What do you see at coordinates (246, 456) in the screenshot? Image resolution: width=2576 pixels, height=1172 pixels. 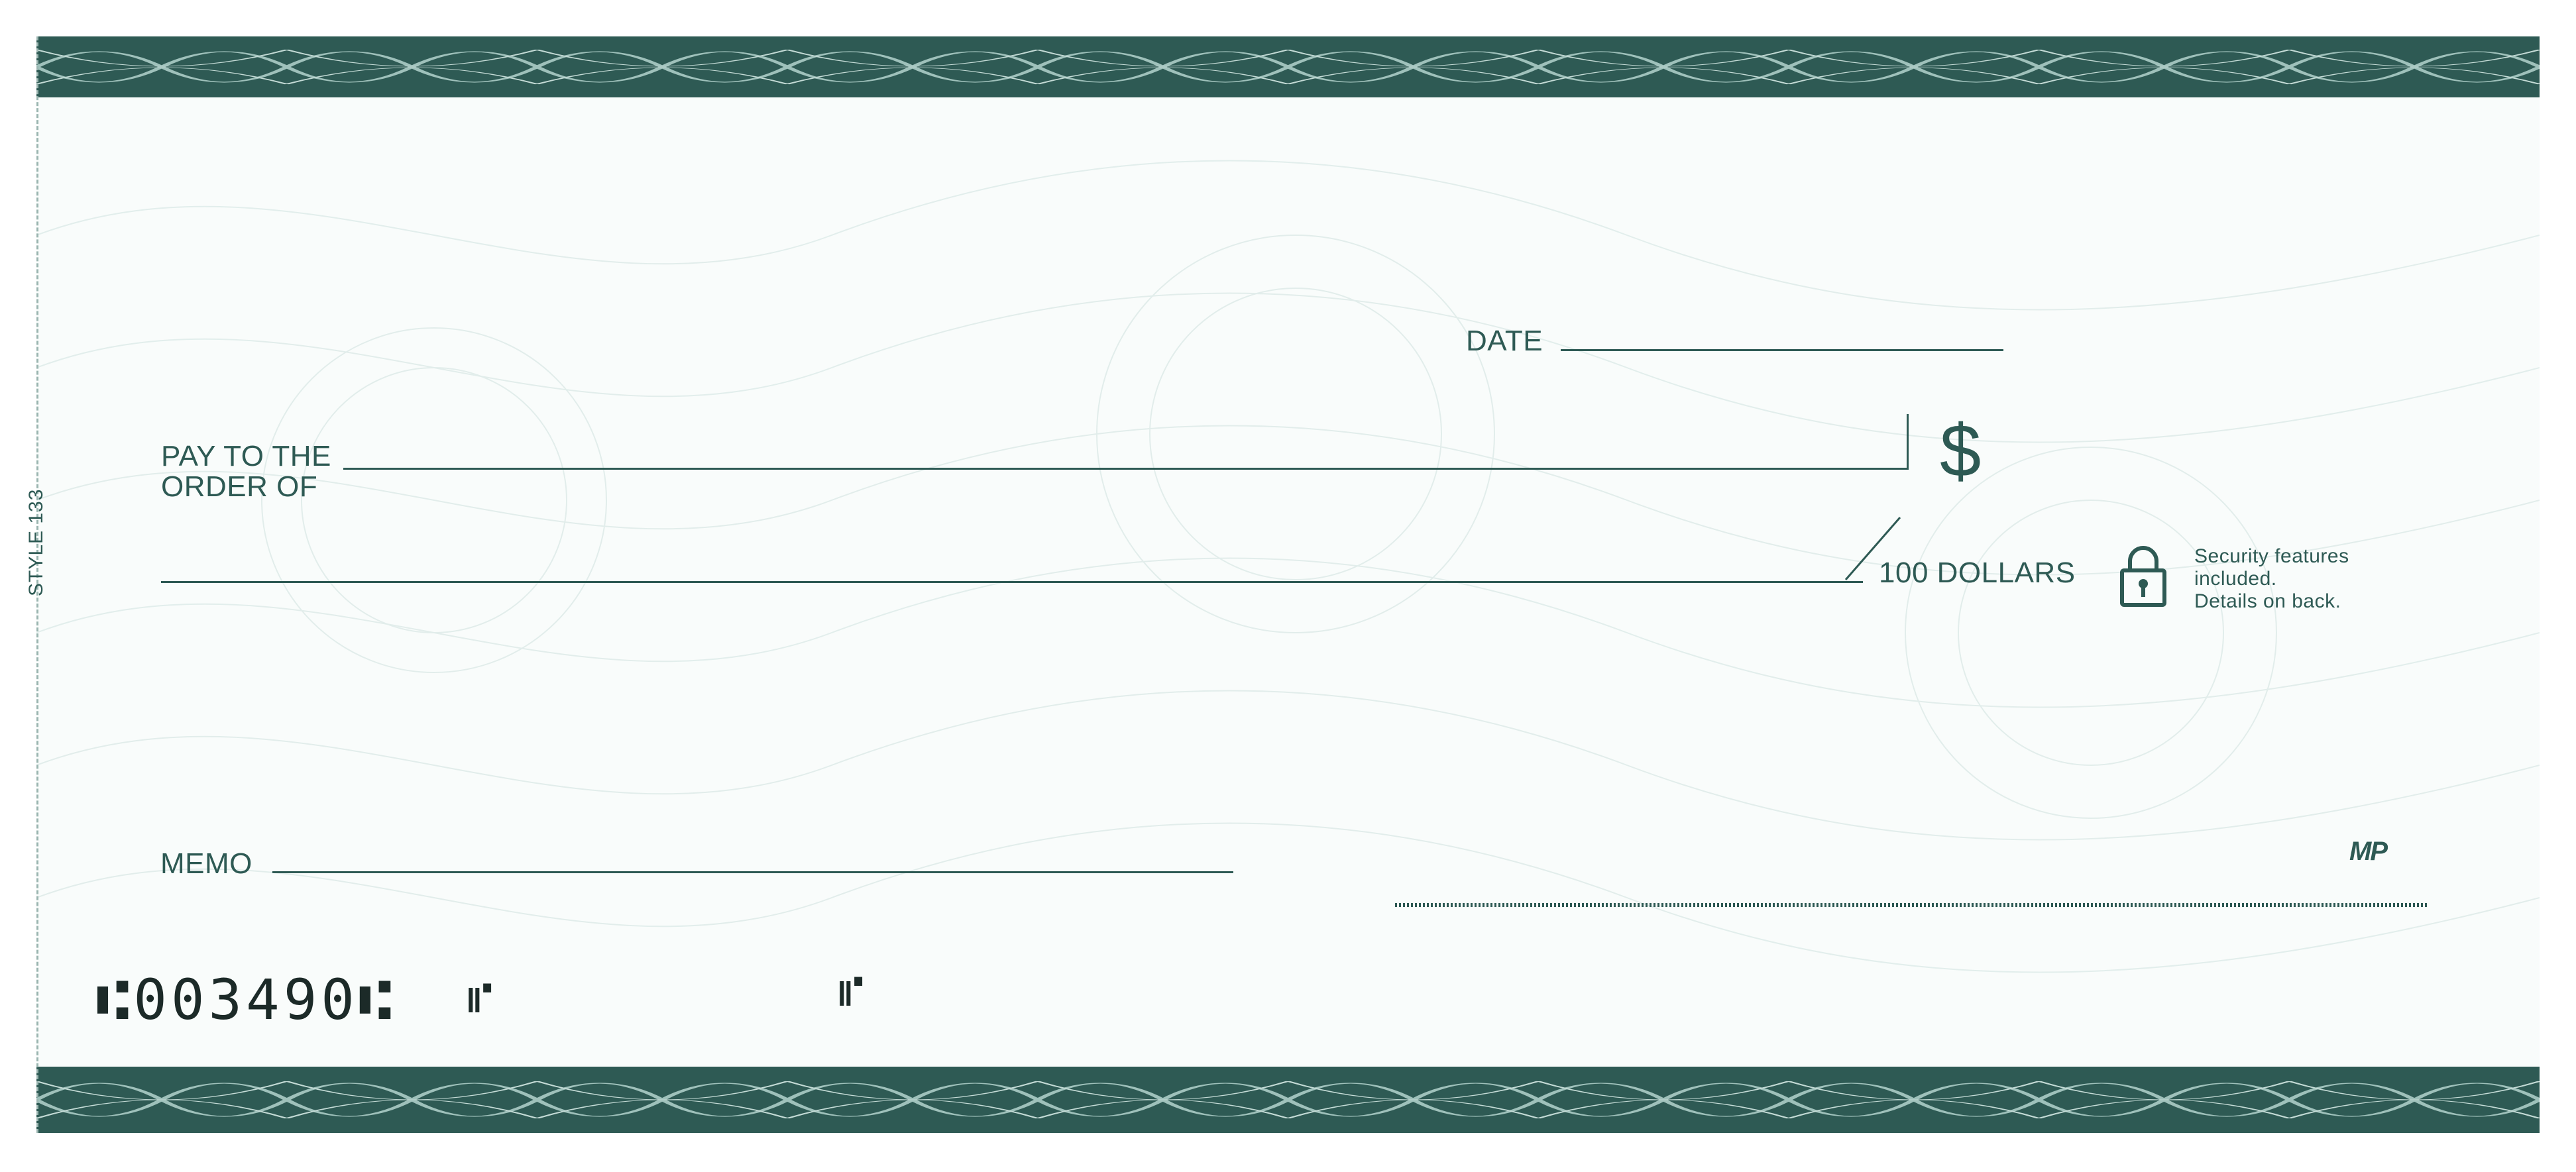 I see `payee-label-line1: PAY TO THE` at bounding box center [246, 456].